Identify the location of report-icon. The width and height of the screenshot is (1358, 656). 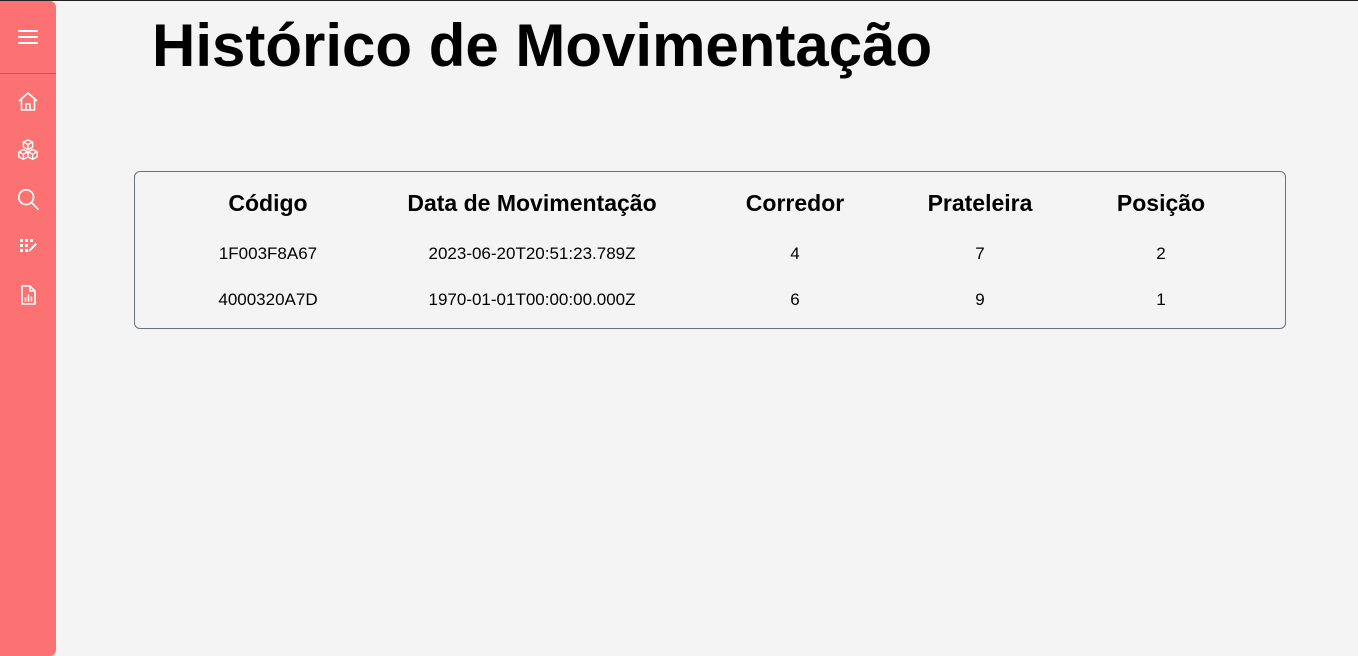
(28, 295).